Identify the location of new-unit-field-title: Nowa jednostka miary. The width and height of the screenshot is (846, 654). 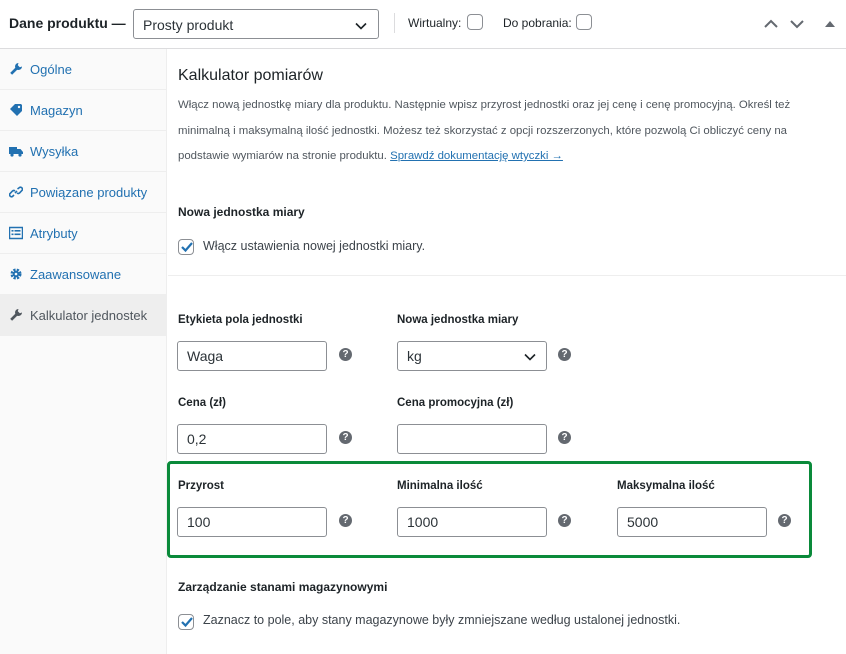
(458, 320).